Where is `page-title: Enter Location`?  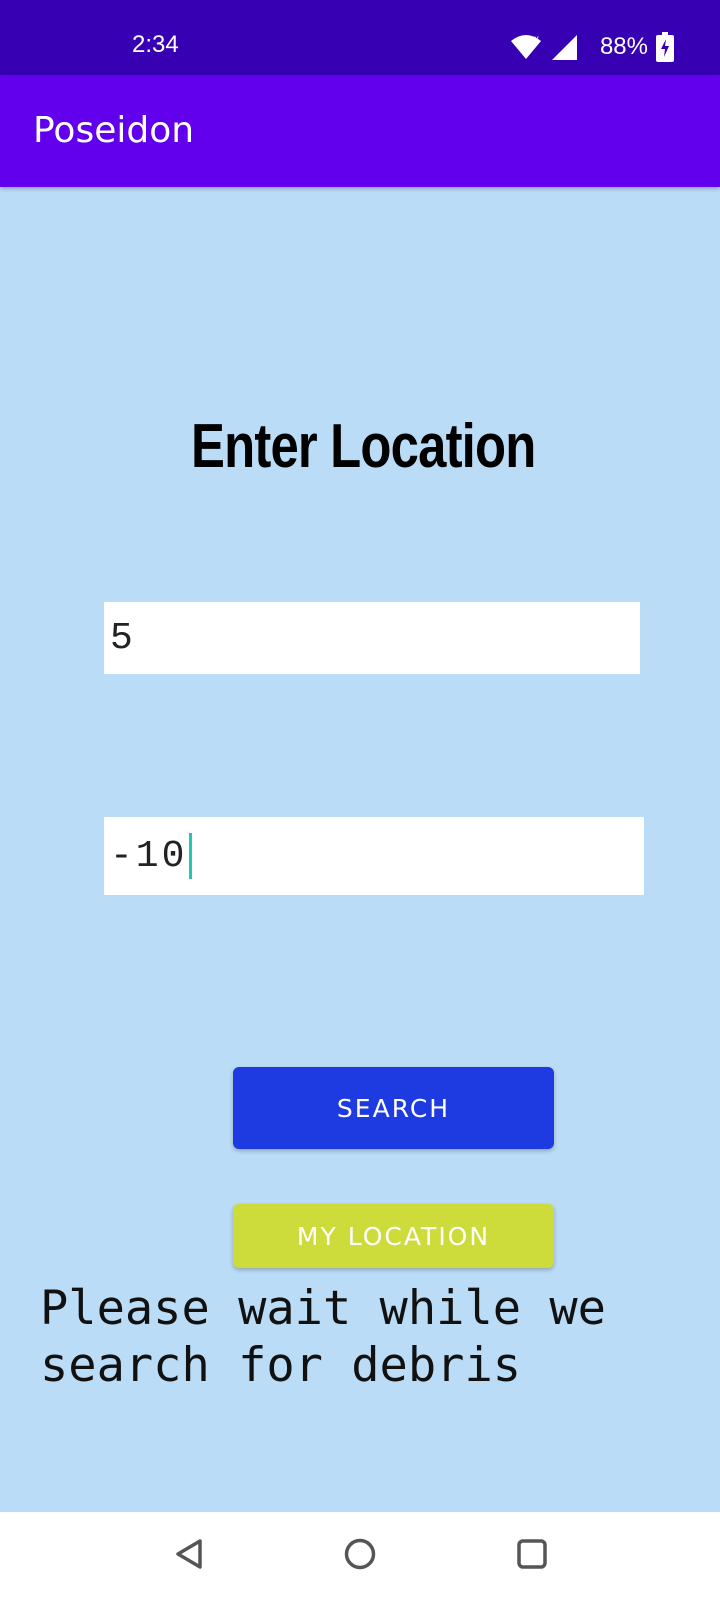 page-title: Enter Location is located at coordinates (363, 446).